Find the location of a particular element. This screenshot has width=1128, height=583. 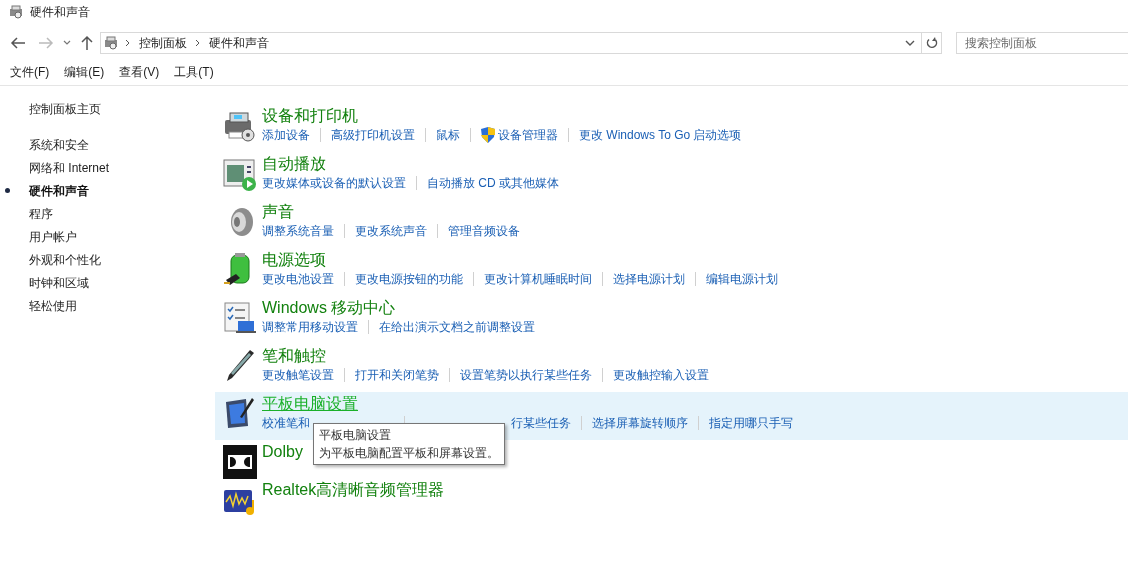

task-link: 选择屏幕旋转顺序 is located at coordinates (640, 423).